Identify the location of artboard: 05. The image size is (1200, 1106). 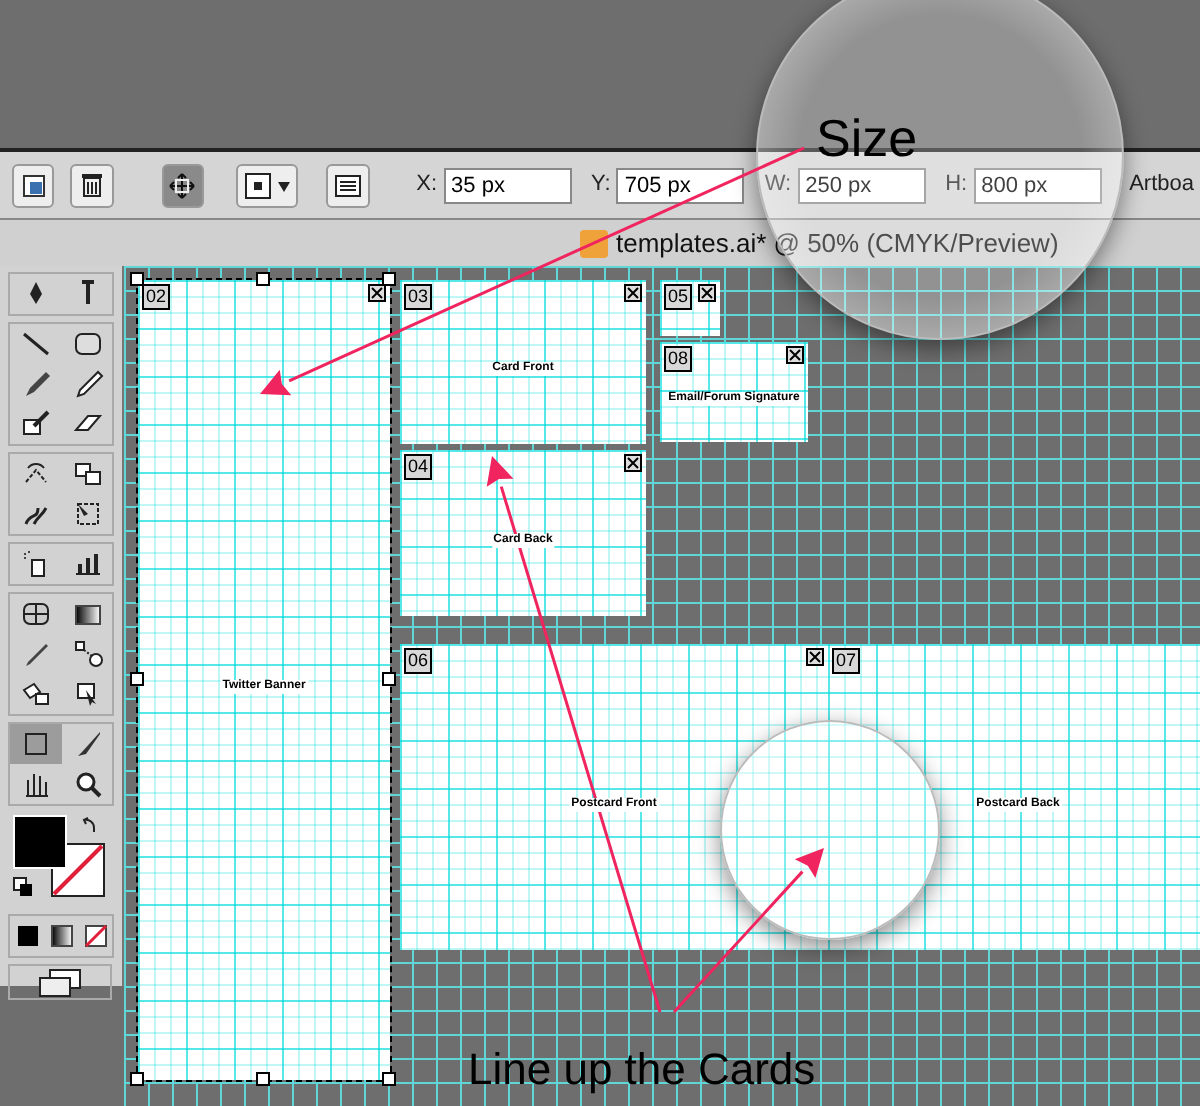
(690, 308).